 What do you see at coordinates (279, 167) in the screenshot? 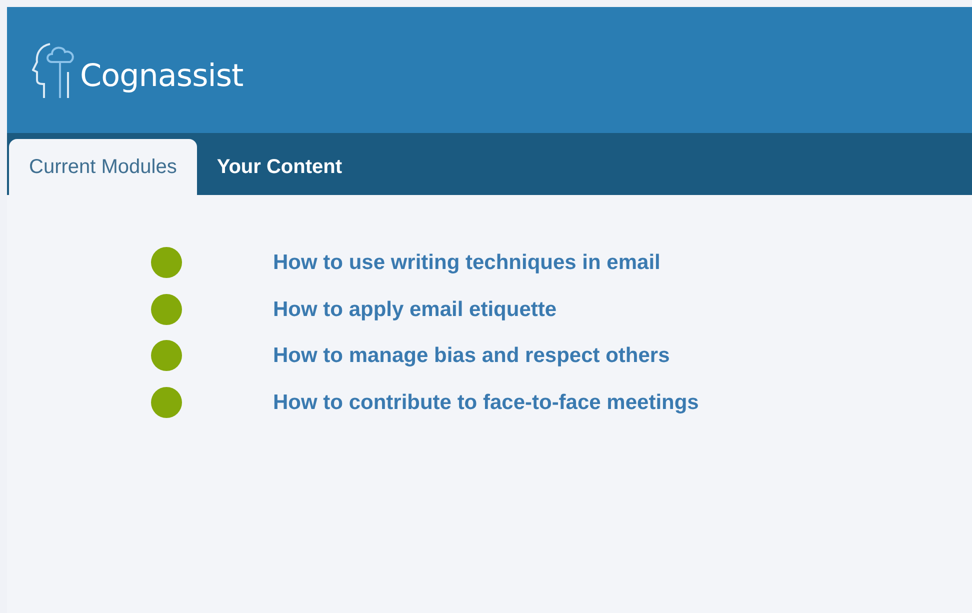
I see `tab: Your Content` at bounding box center [279, 167].